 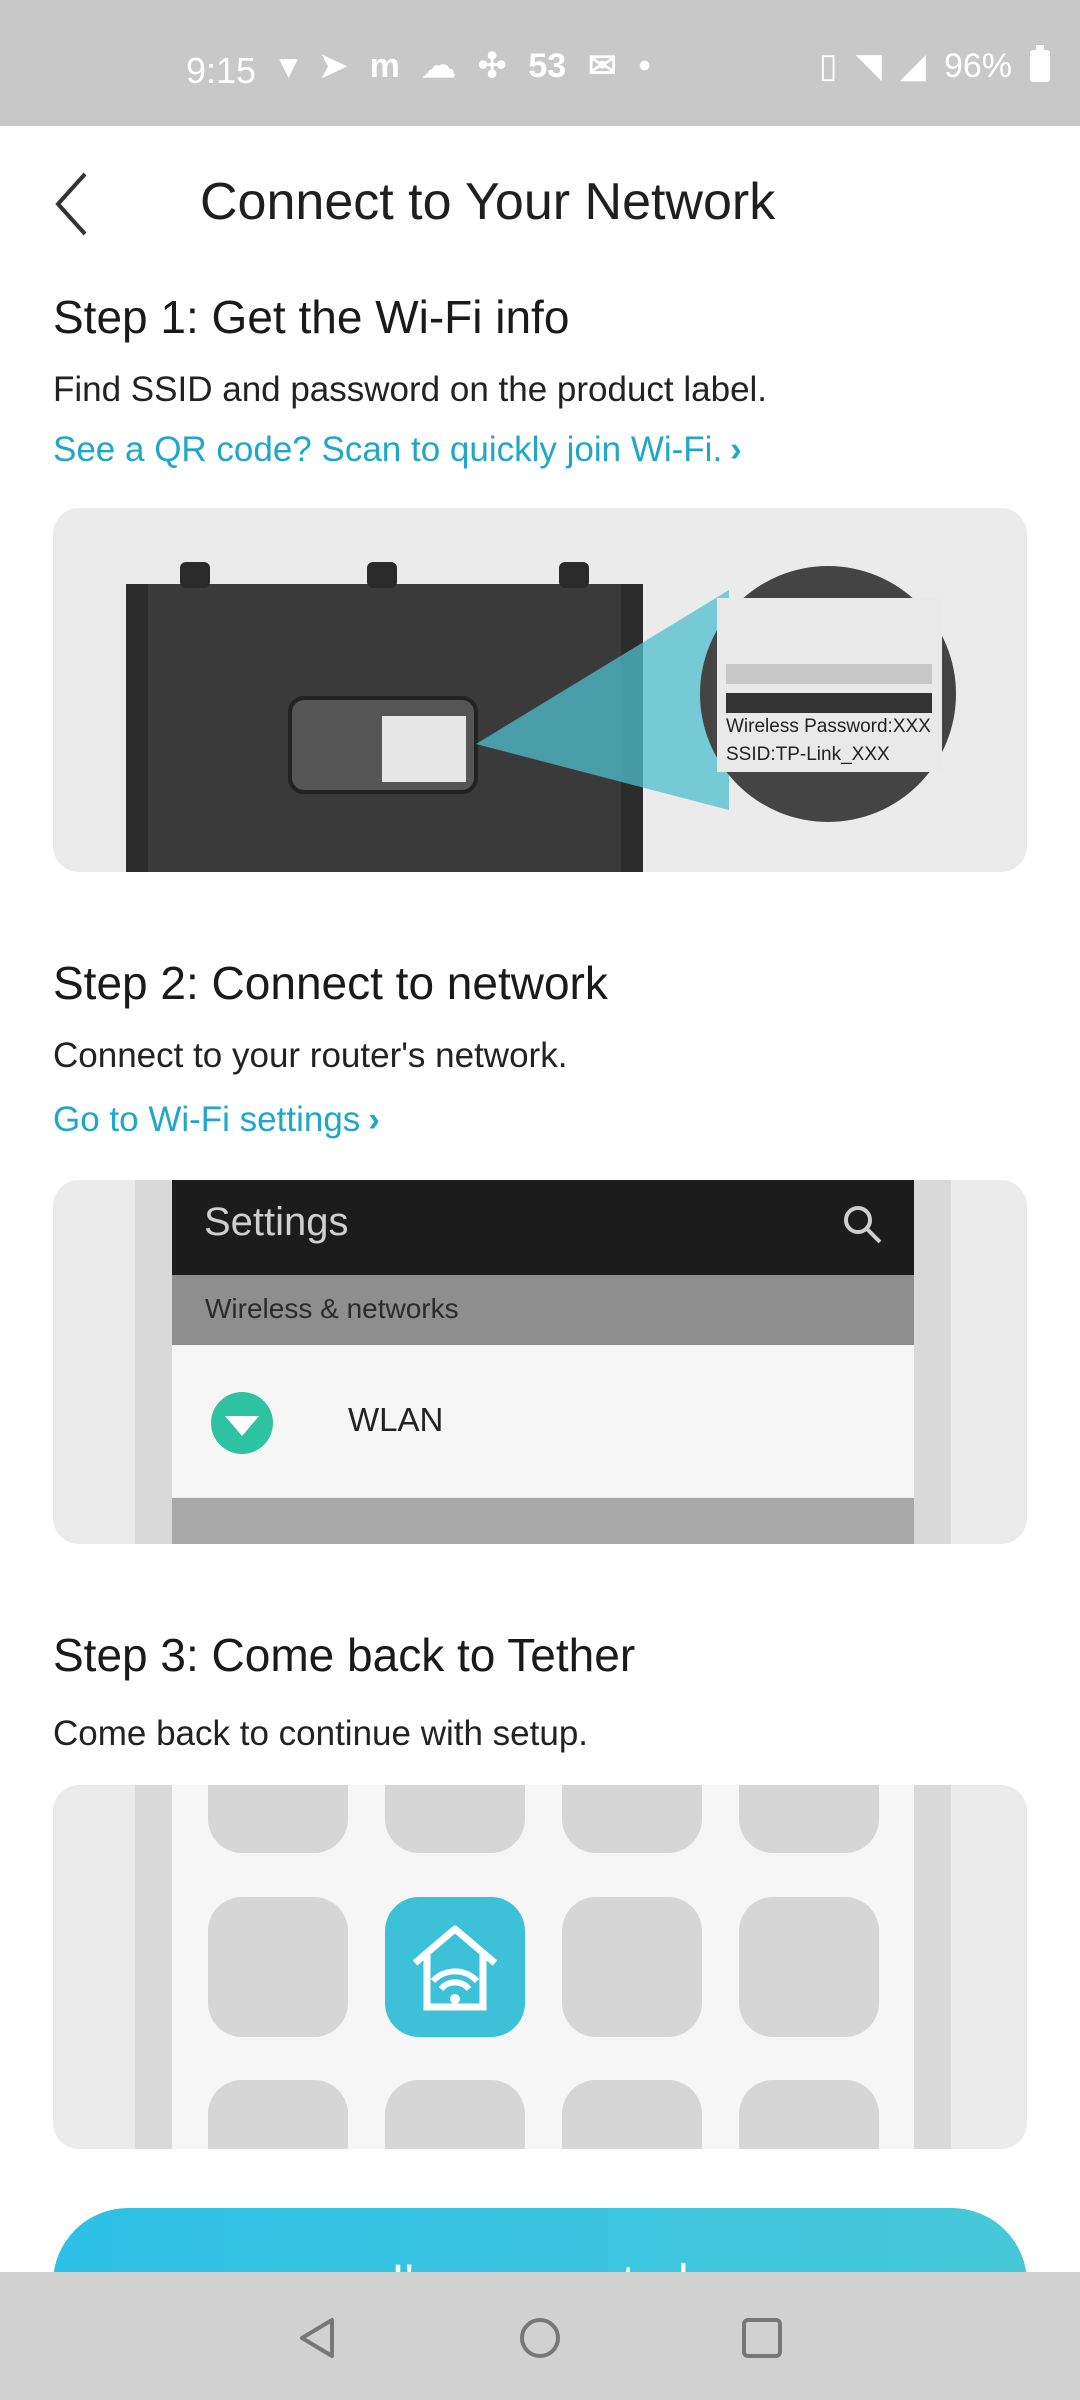 I want to click on search-icon, so click(x=863, y=1225).